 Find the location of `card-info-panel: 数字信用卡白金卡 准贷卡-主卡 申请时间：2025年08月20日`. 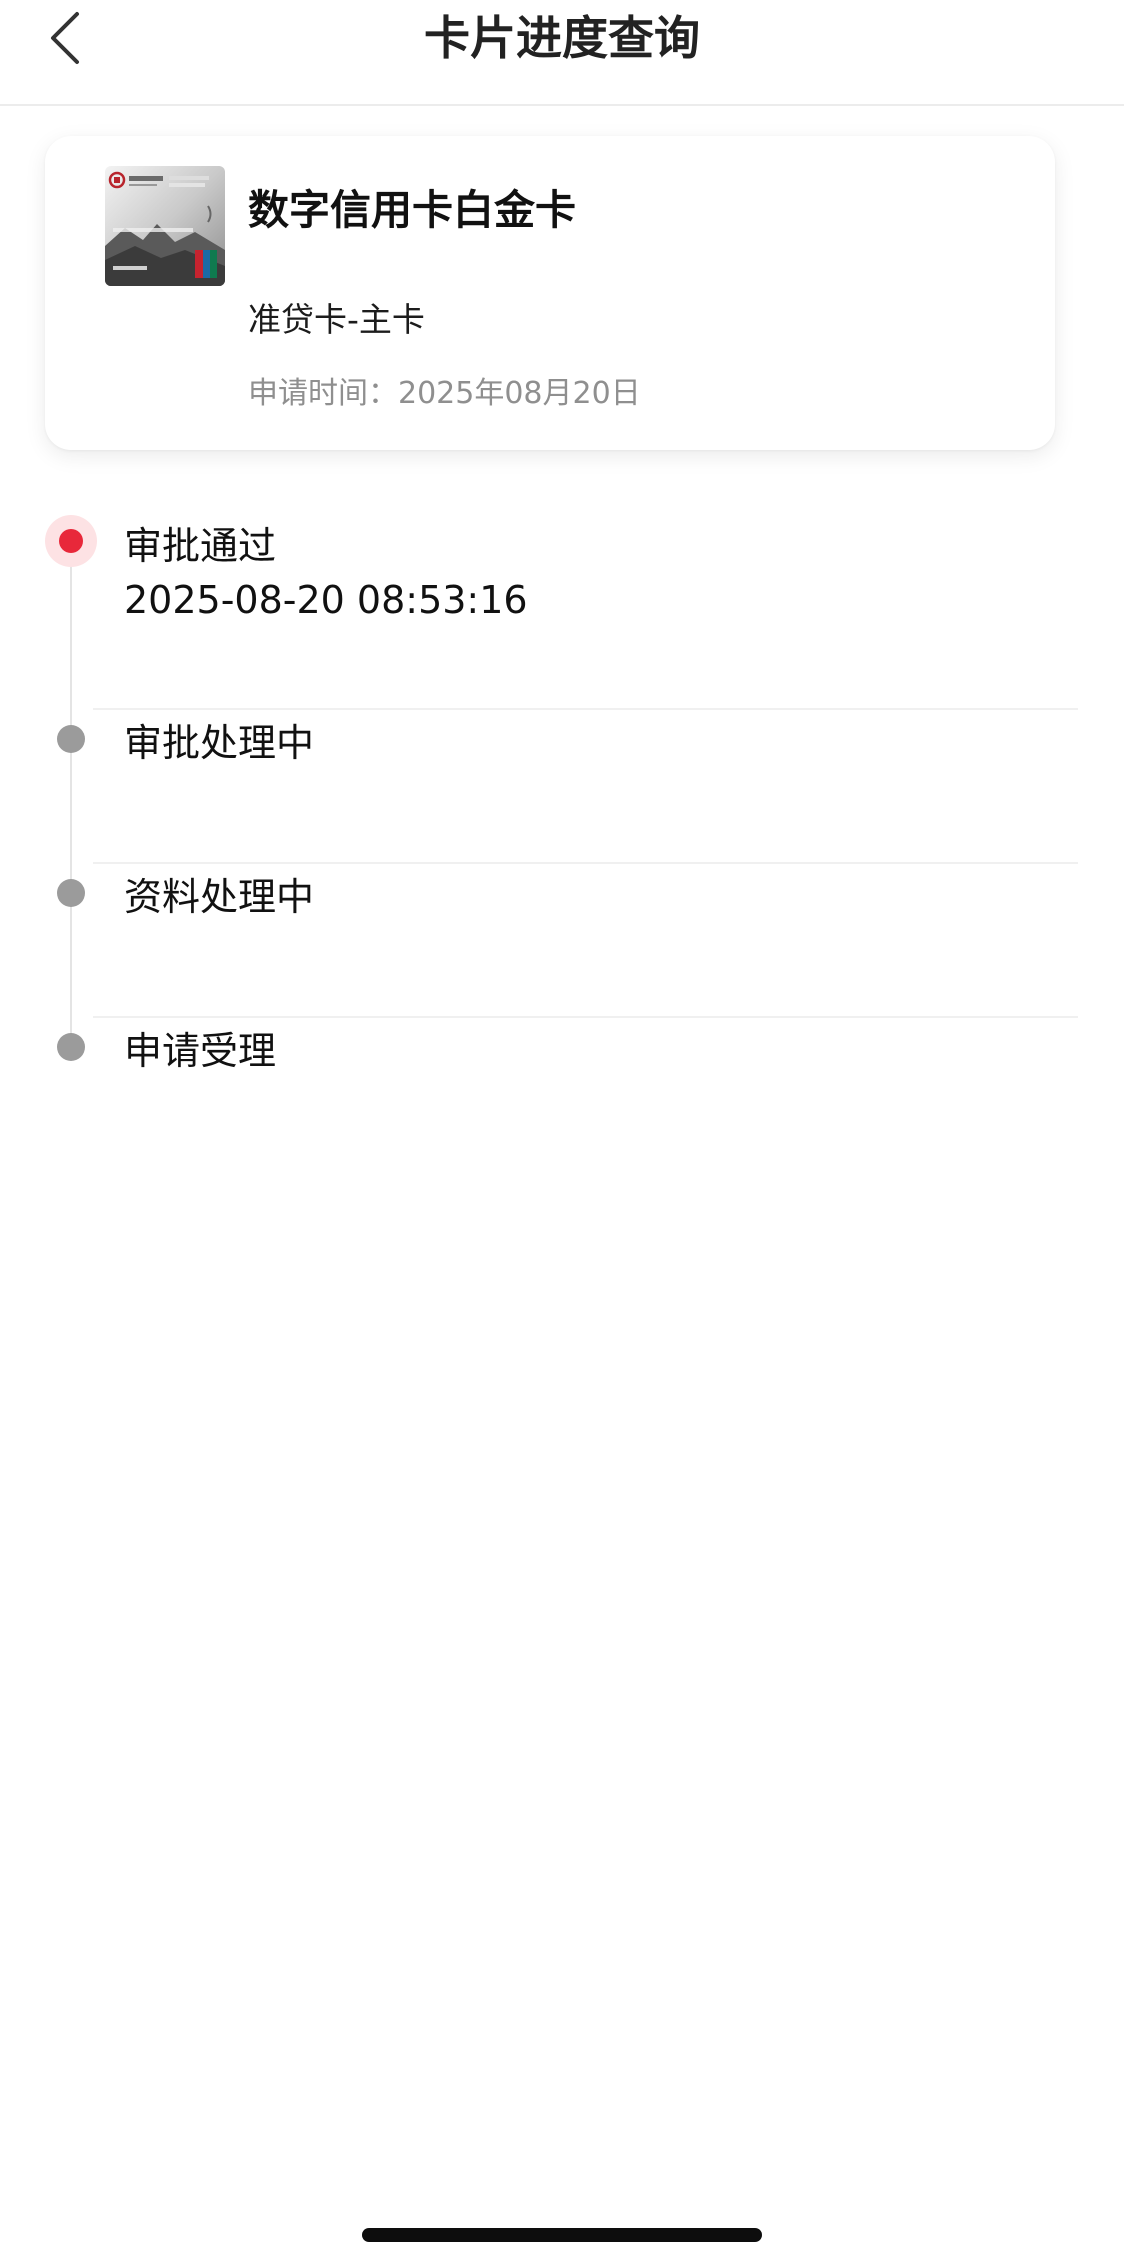

card-info-panel: 数字信用卡白金卡 准贷卡-主卡 申请时间：2025年08月20日 is located at coordinates (550, 293).